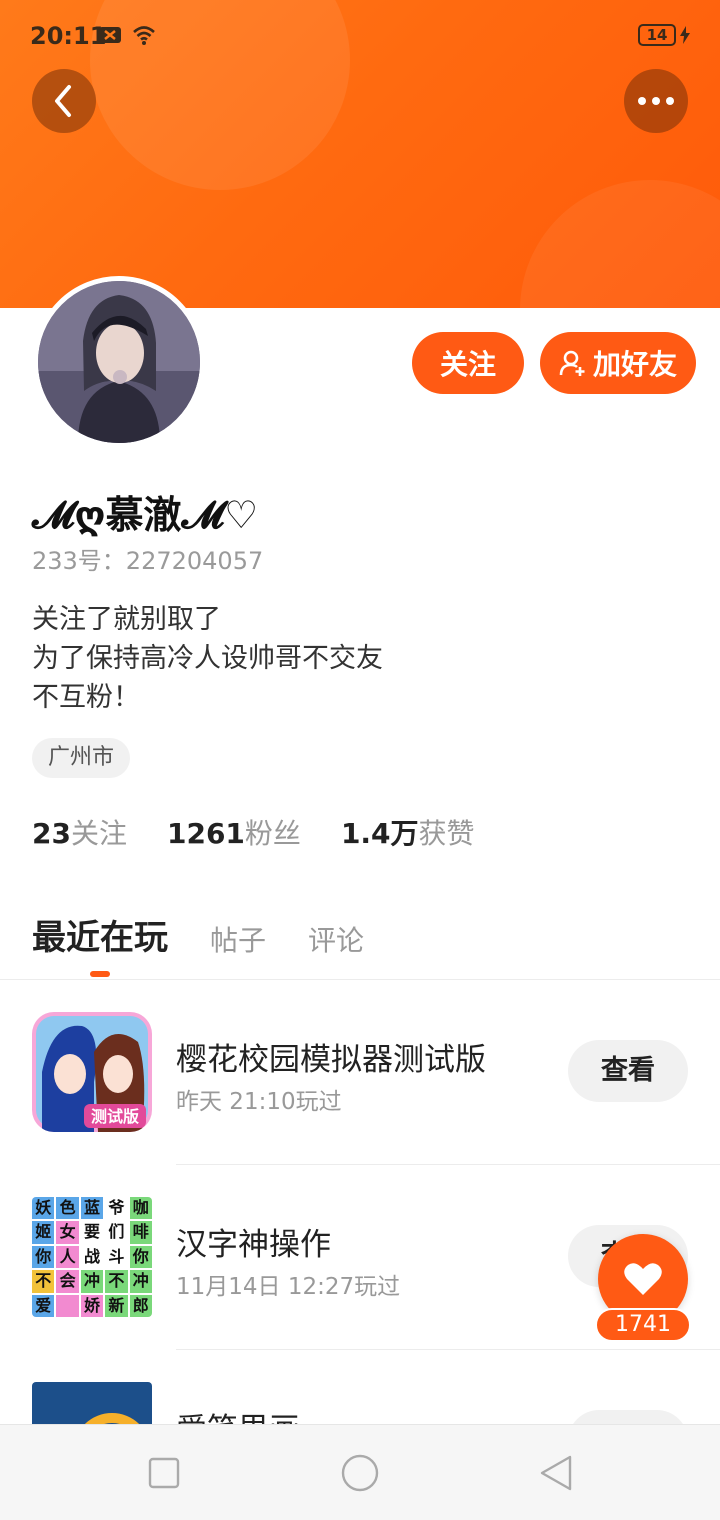 This screenshot has width=720, height=1520. I want to click on notification-icon, so click(110, 35).